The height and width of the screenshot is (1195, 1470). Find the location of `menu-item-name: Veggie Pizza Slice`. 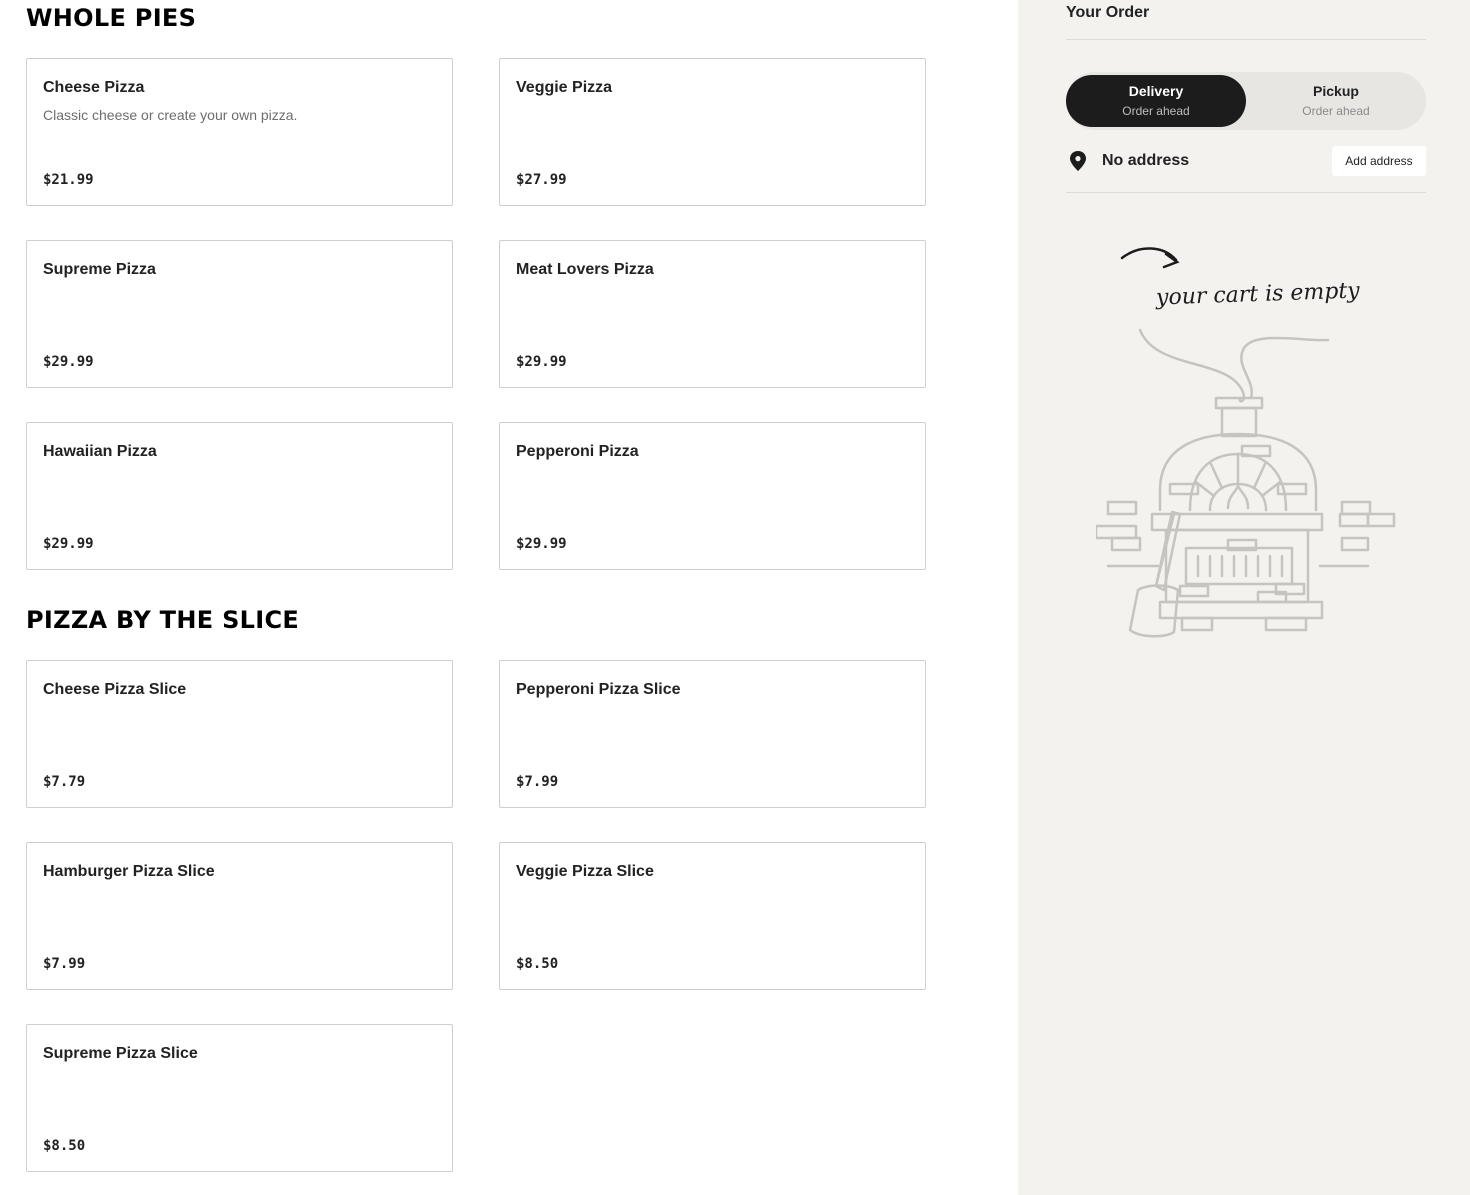

menu-item-name: Veggie Pizza Slice is located at coordinates (585, 871).